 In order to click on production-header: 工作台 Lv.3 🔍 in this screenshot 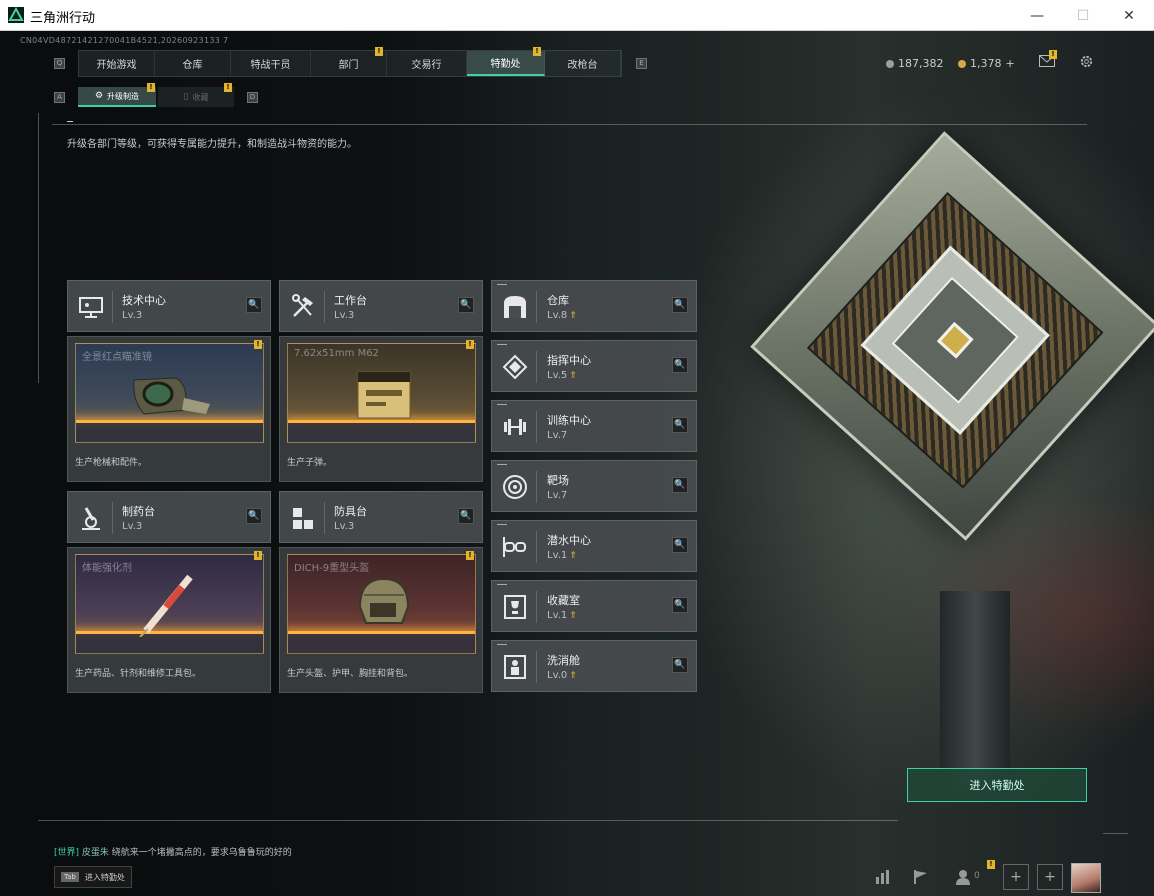, I will do `click(381, 306)`.